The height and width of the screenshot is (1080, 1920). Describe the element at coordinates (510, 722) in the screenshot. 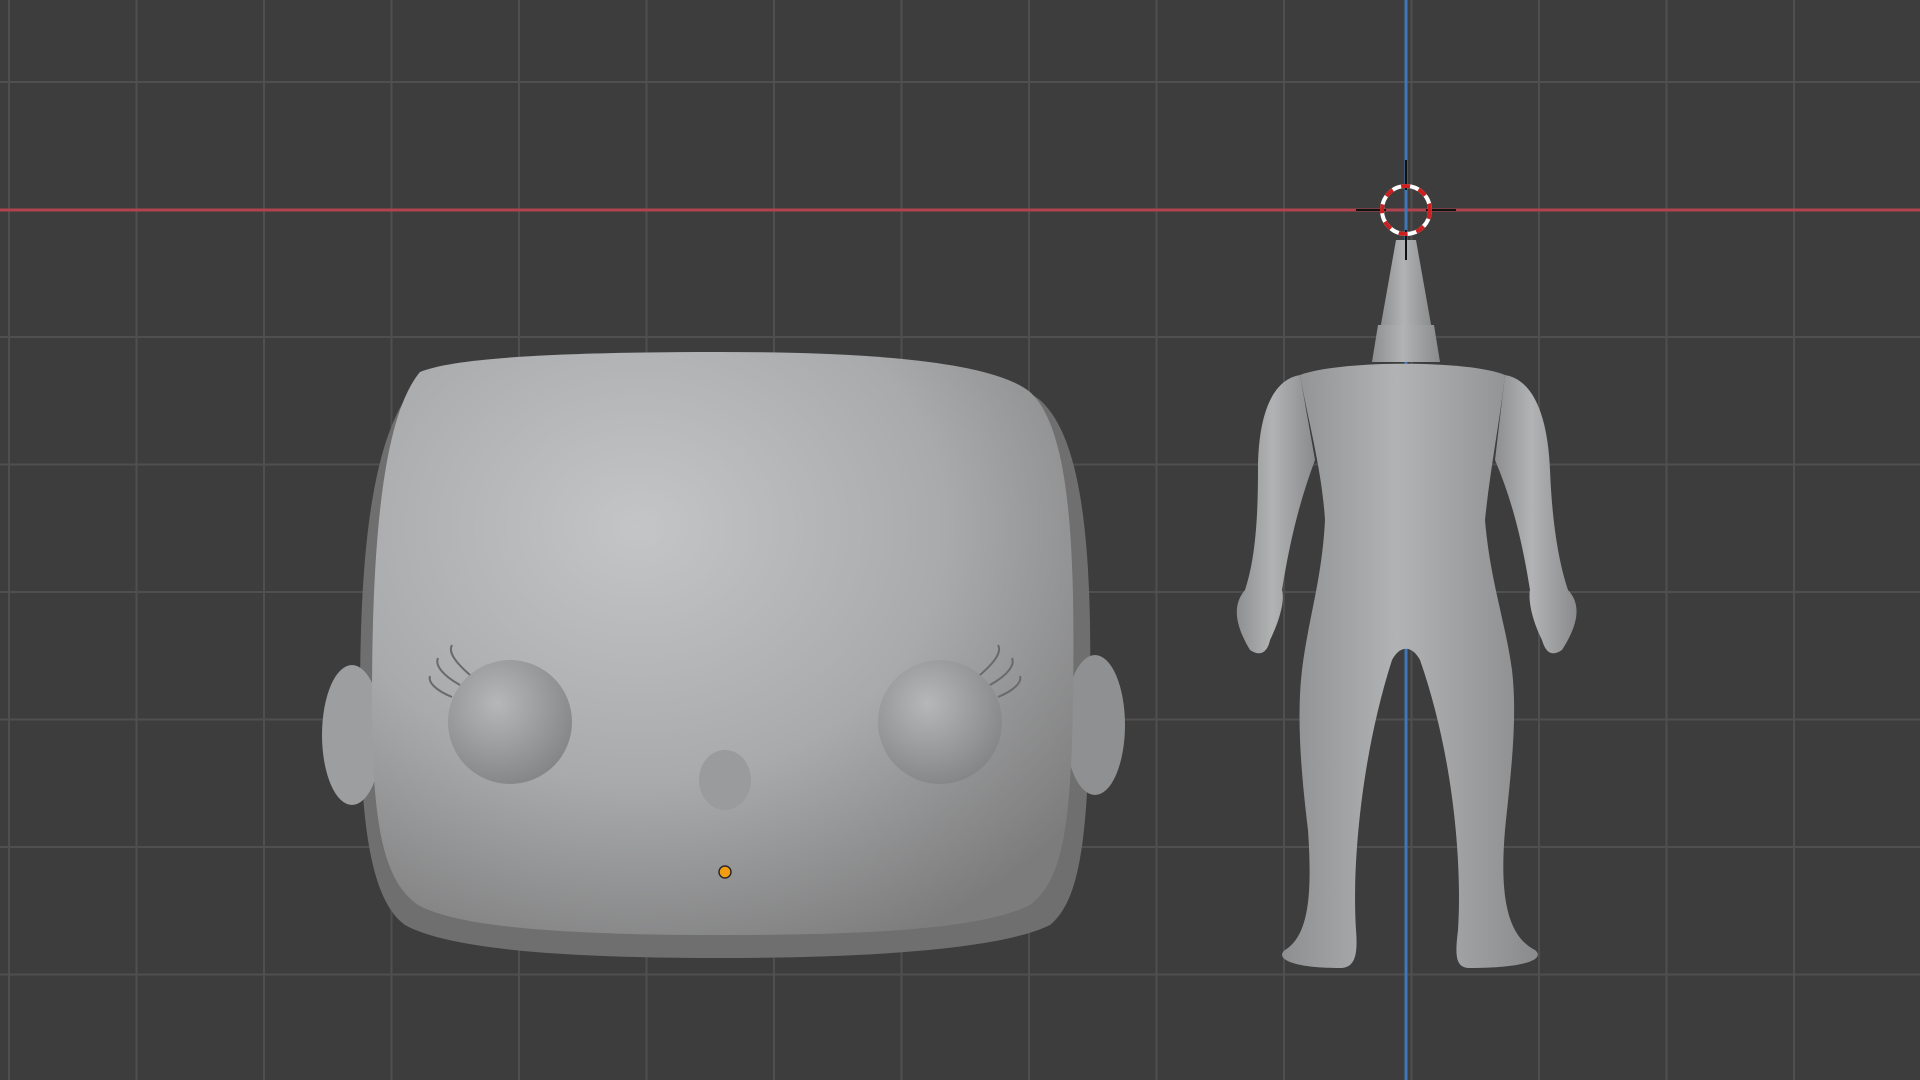

I see `left-eye` at that location.